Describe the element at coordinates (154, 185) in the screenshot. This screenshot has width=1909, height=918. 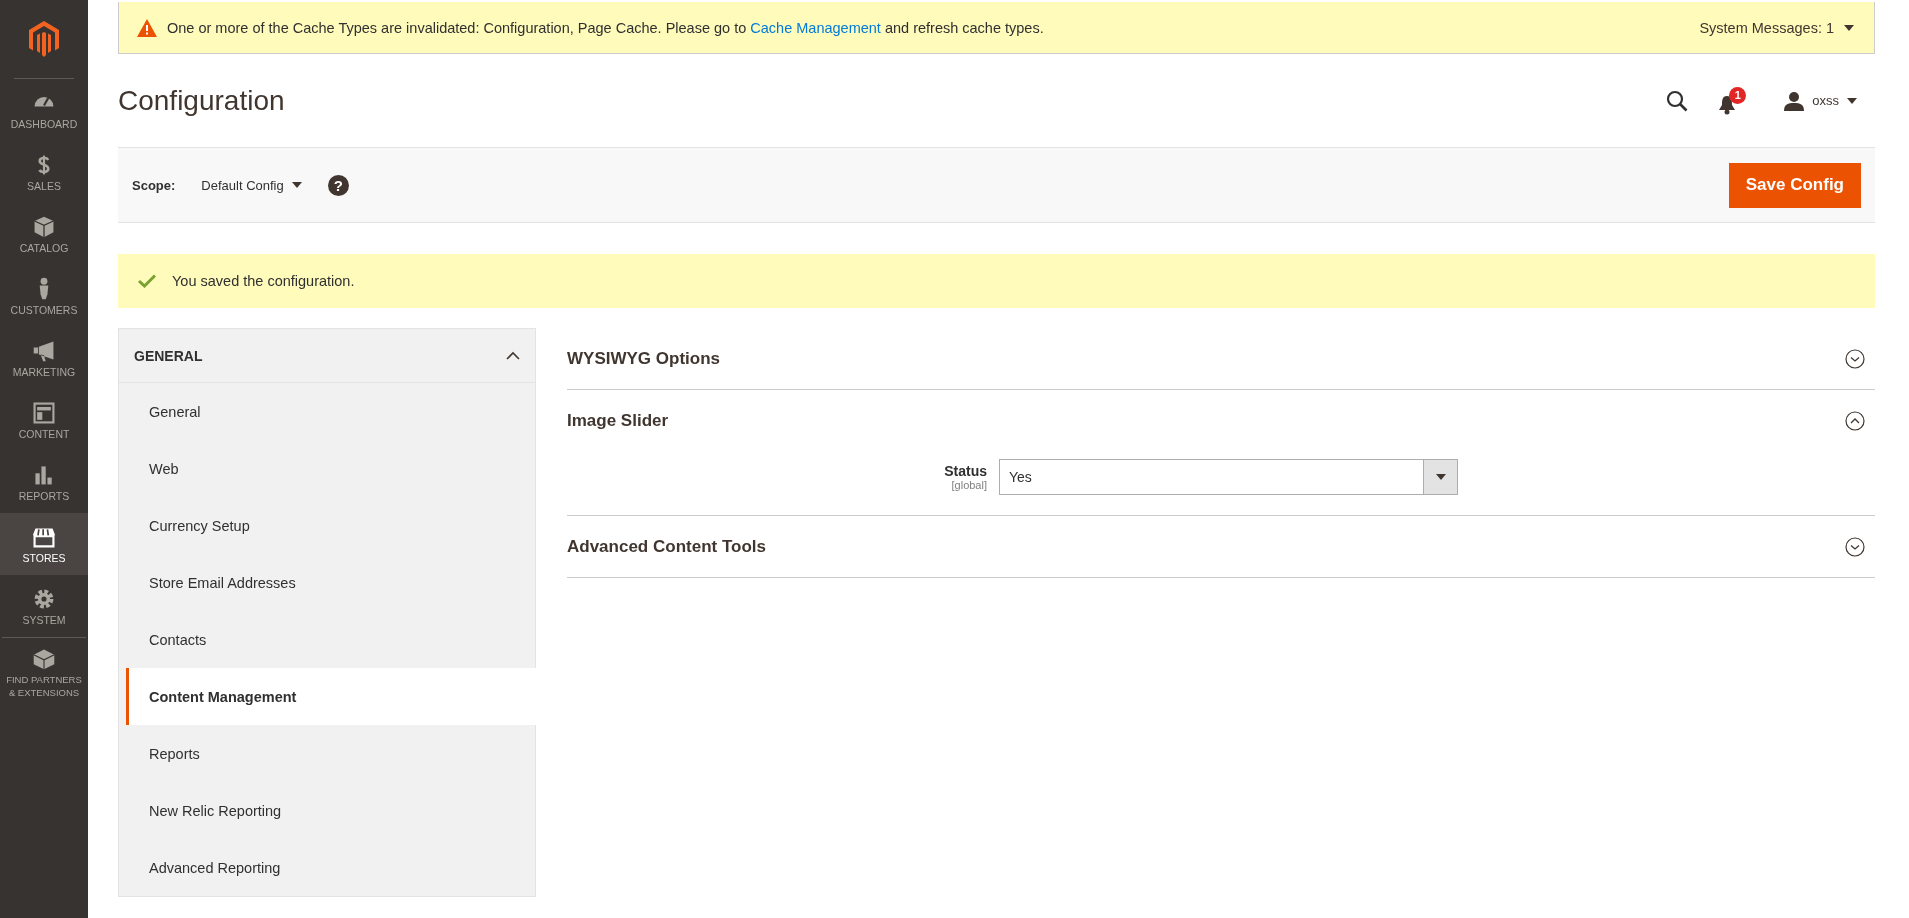
I see `scope-label: Scope:` at that location.